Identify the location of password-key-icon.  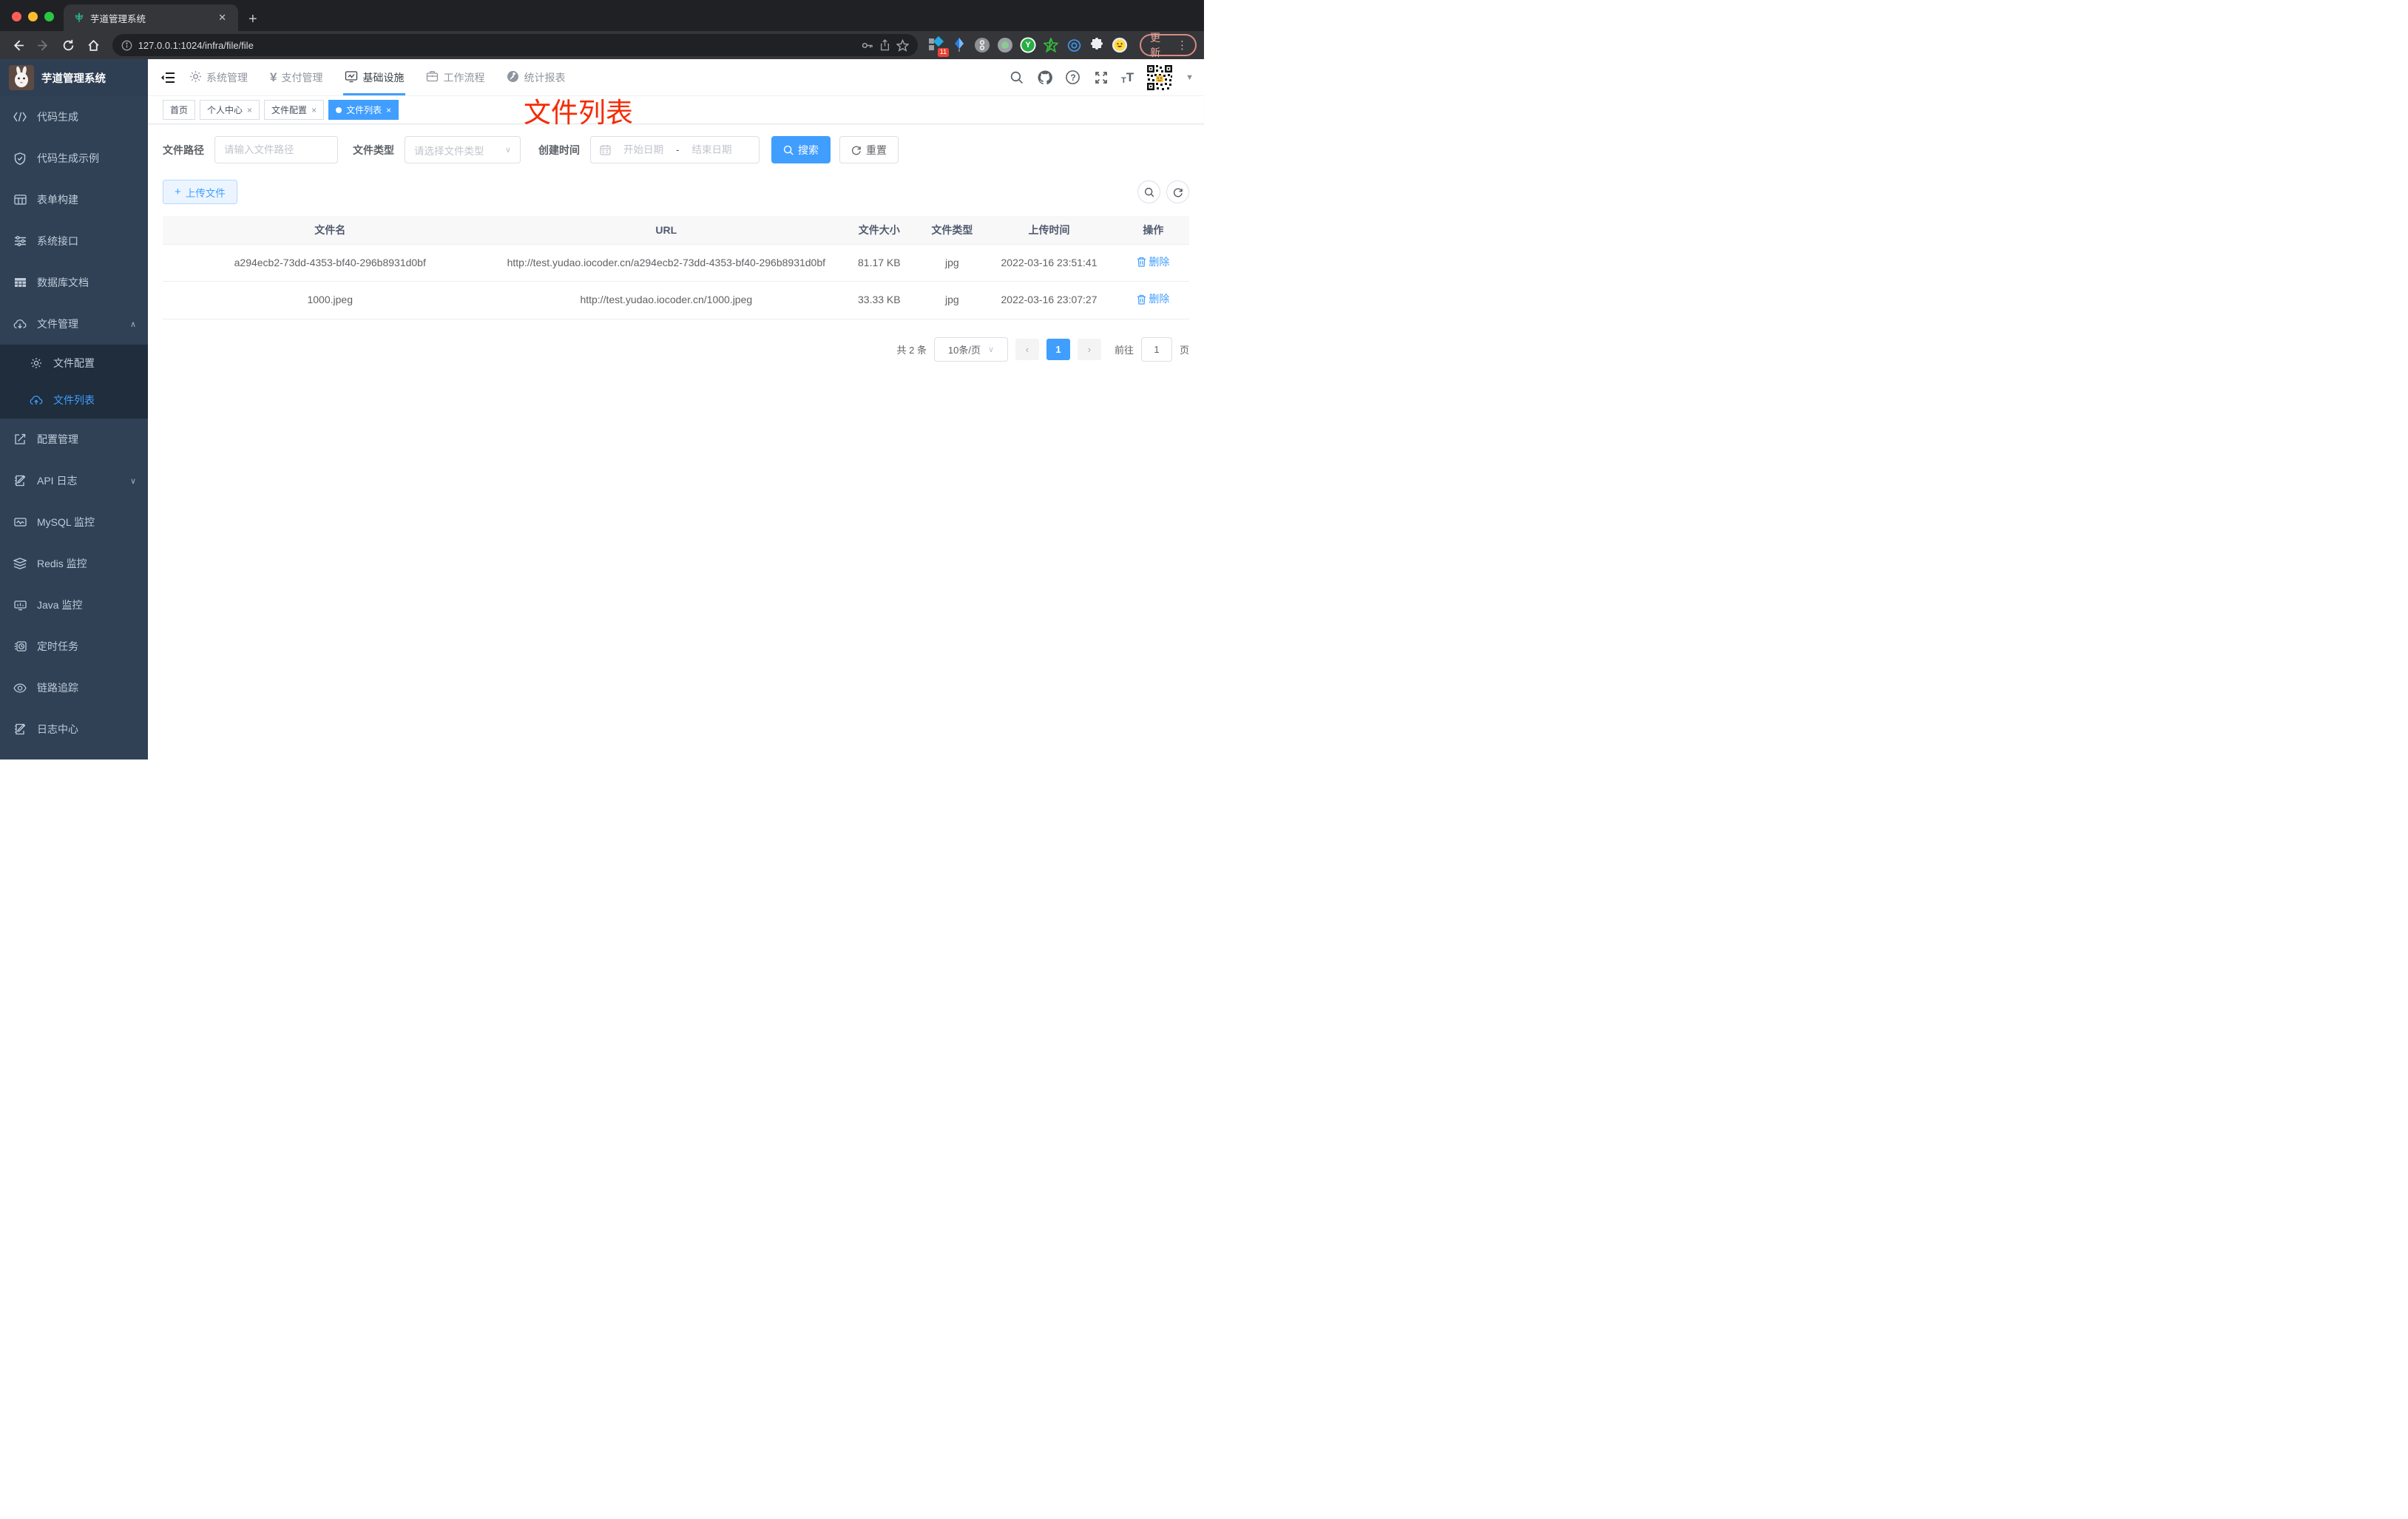
(867, 45).